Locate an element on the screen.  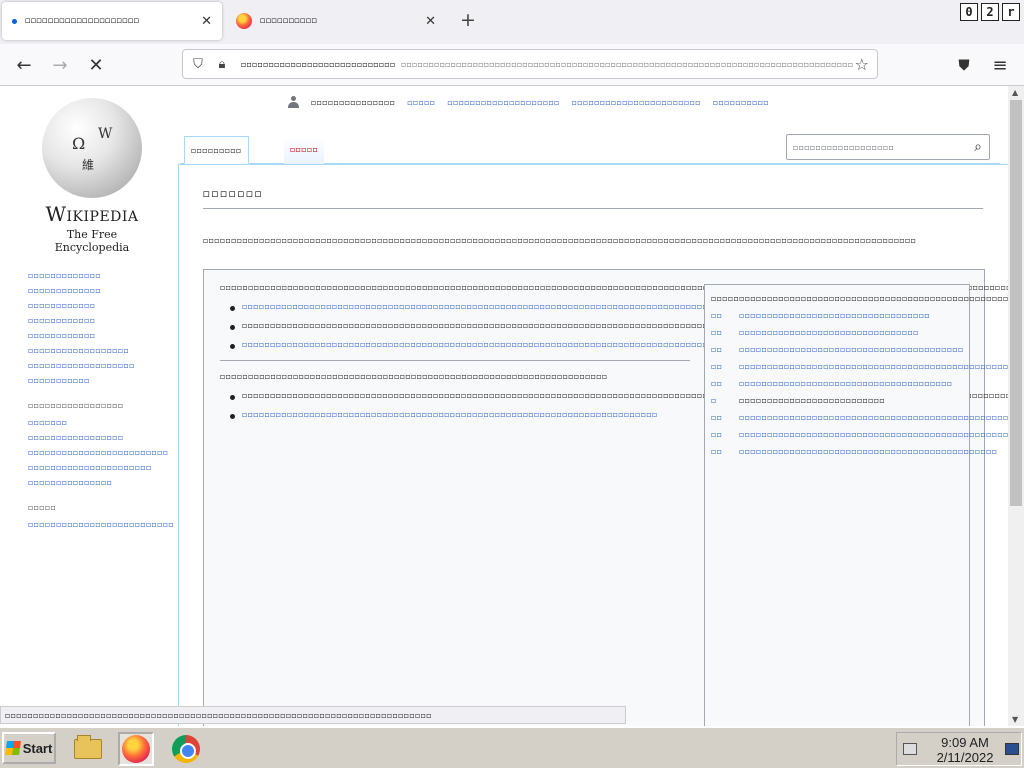
sidebar-link: ◻◻◻◻◻◻◻◻◻◻◻◻◻◻◻◻◻ is located at coordinates (93, 437).